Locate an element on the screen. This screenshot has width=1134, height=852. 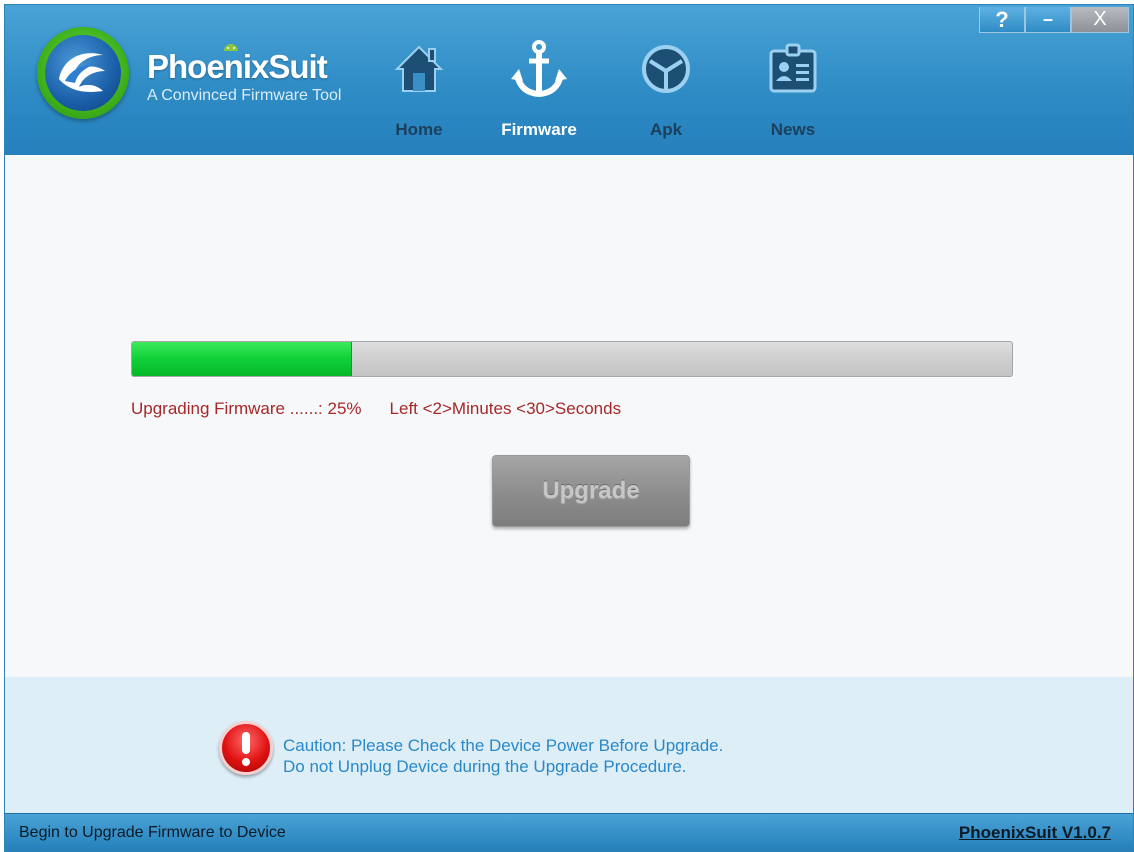
nav-news: News is located at coordinates (793, 80).